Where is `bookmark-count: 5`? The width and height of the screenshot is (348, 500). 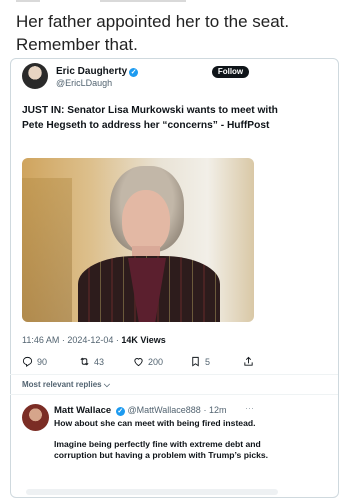 bookmark-count: 5 is located at coordinates (208, 361).